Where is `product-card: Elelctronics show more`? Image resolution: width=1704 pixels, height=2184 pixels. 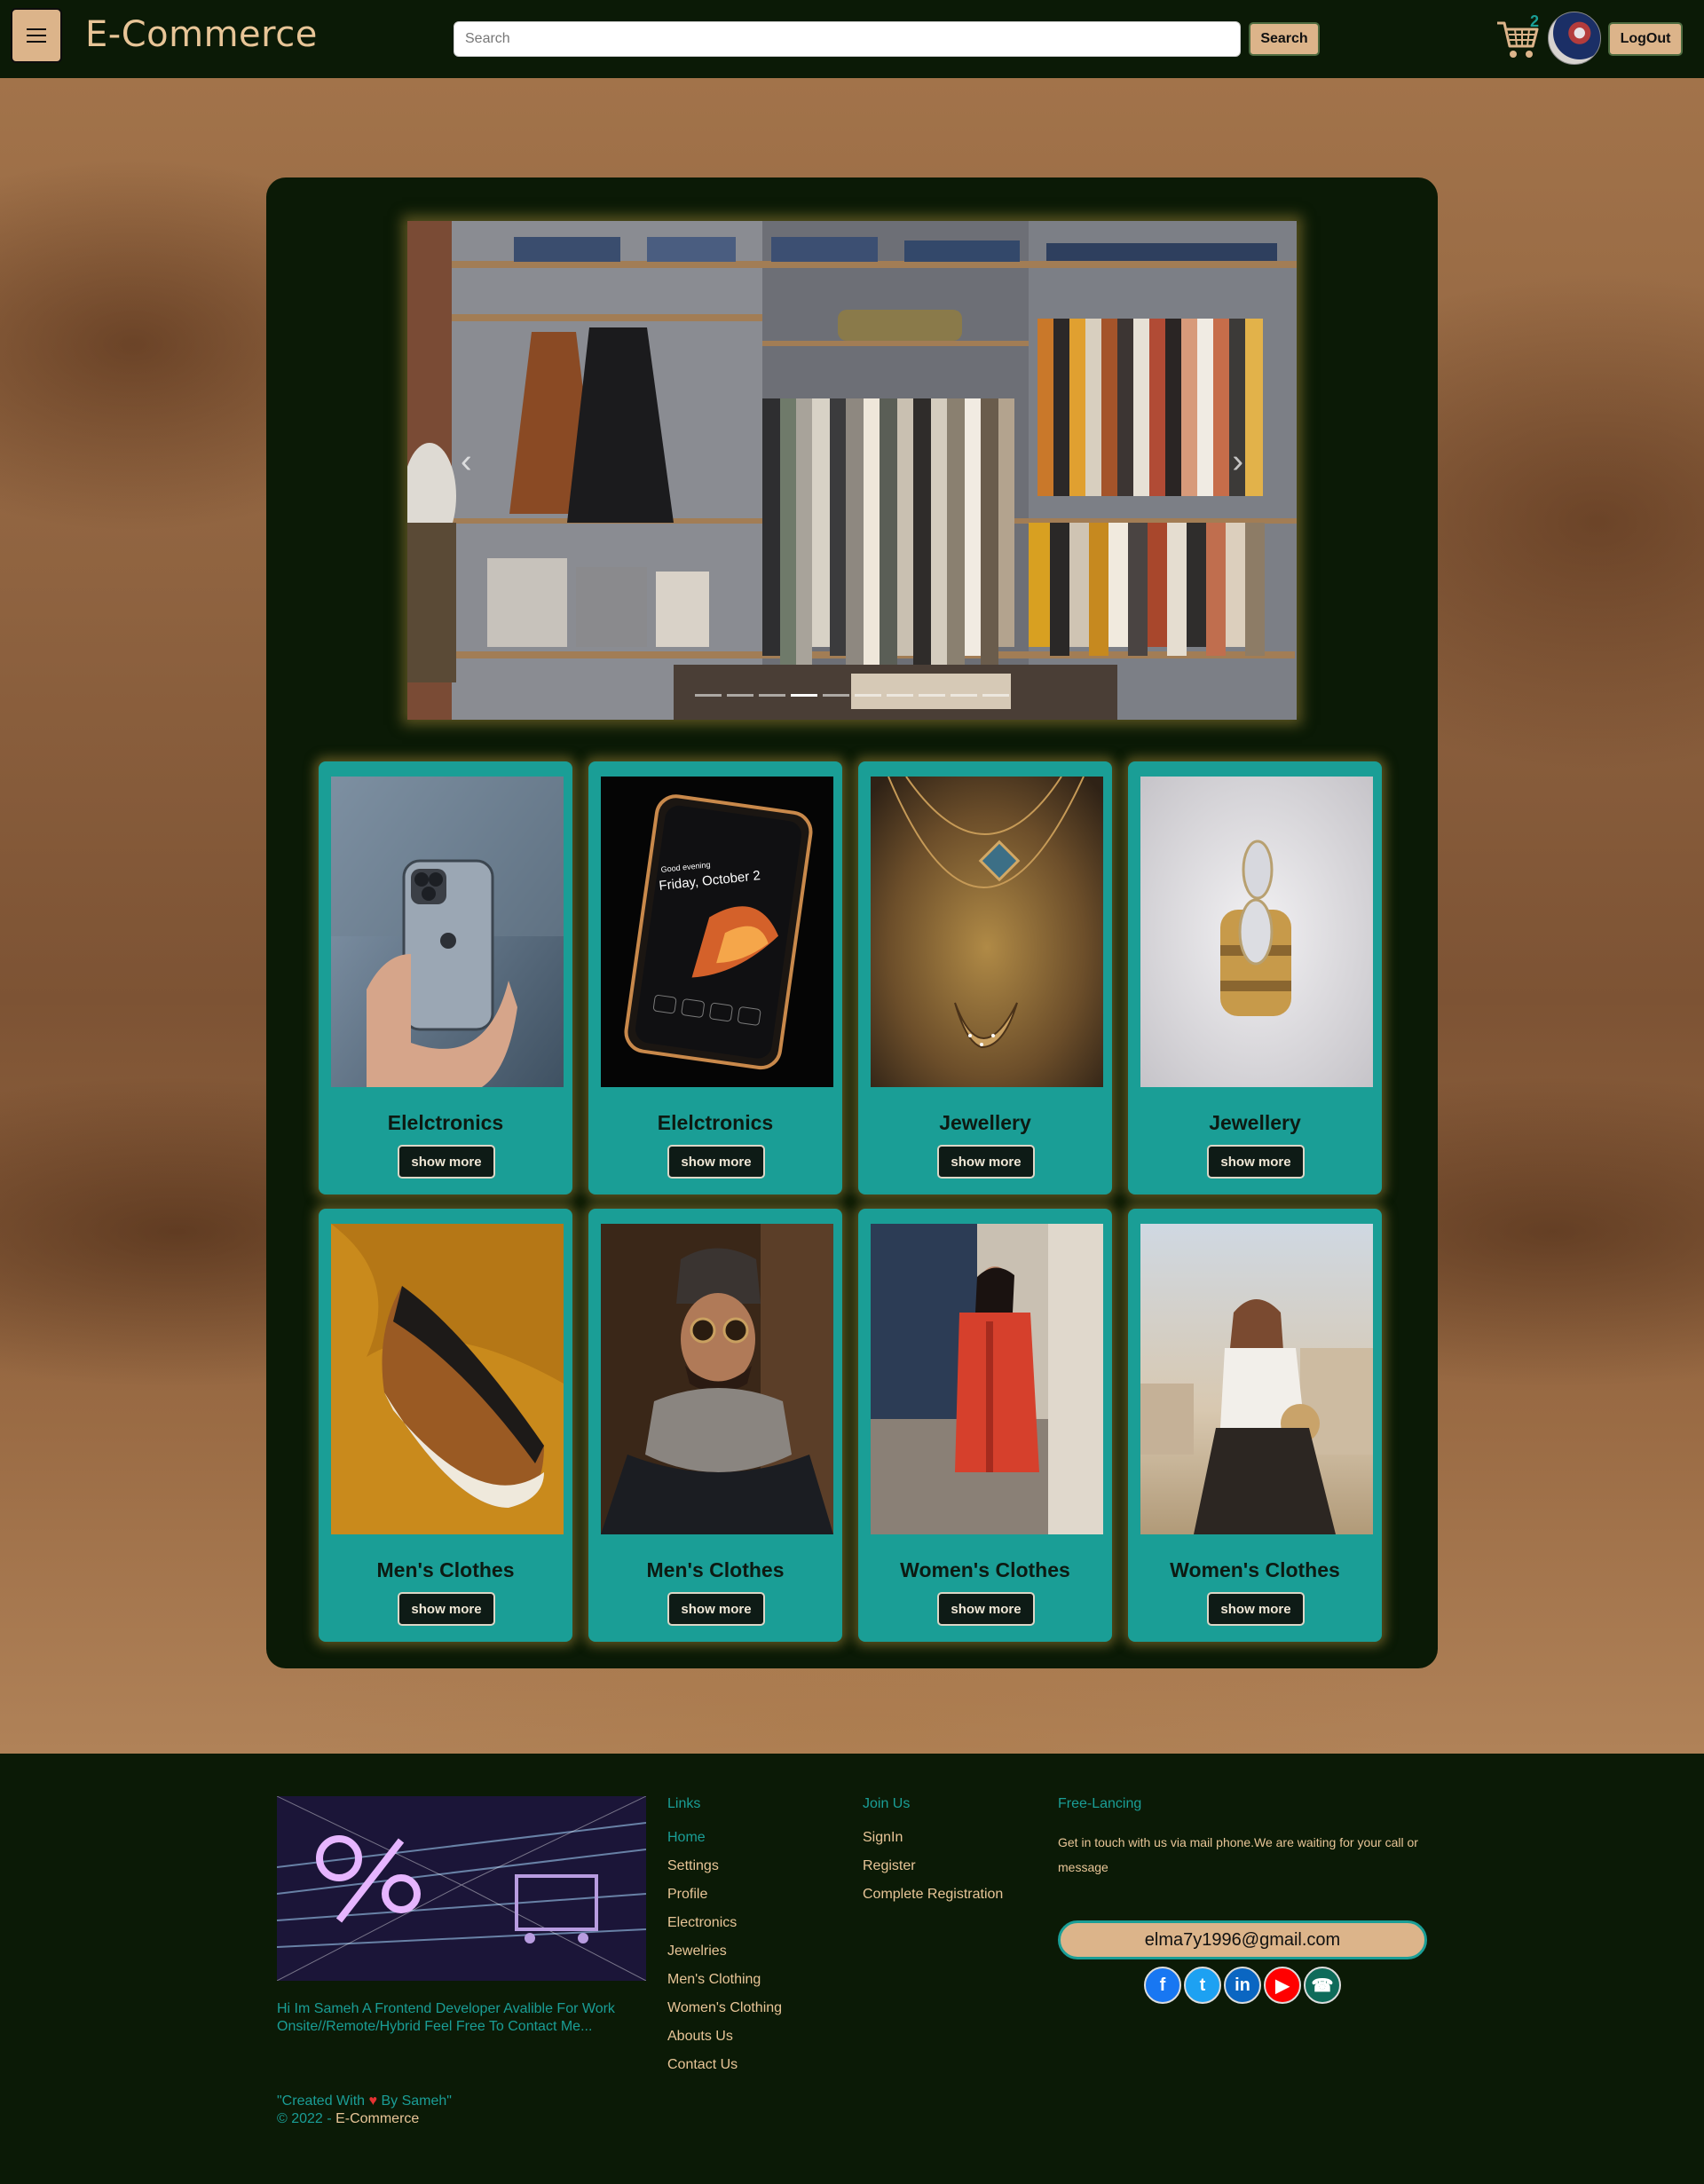
product-card: Elelctronics show more is located at coordinates (445, 978).